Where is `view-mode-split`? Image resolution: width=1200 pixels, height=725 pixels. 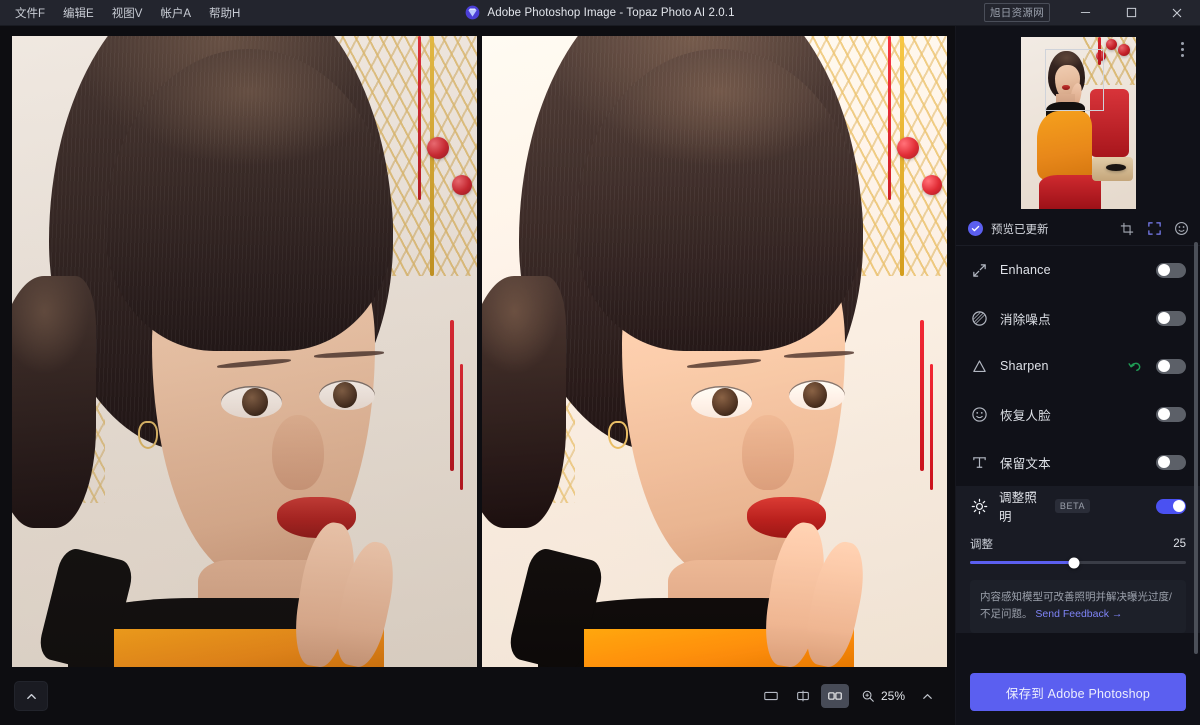
view-mode-split is located at coordinates (803, 696).